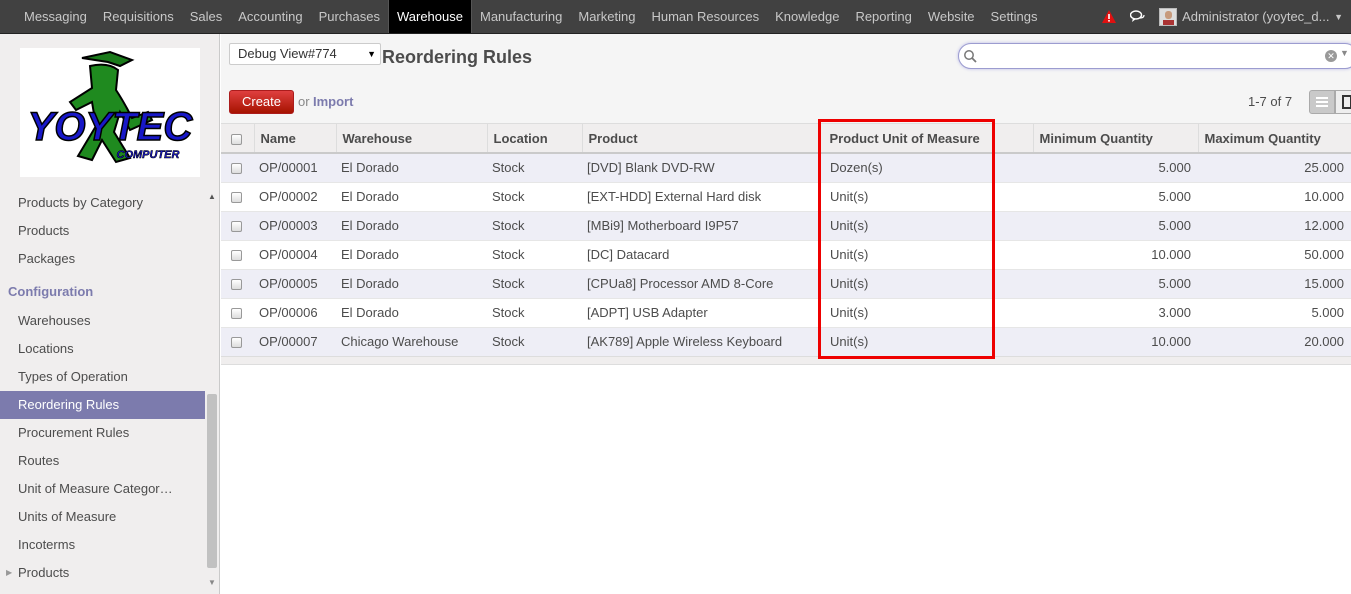 The width and height of the screenshot is (1351, 594). I want to click on sidebar-item-reordering-rules: Reordering Rules, so click(102, 405).